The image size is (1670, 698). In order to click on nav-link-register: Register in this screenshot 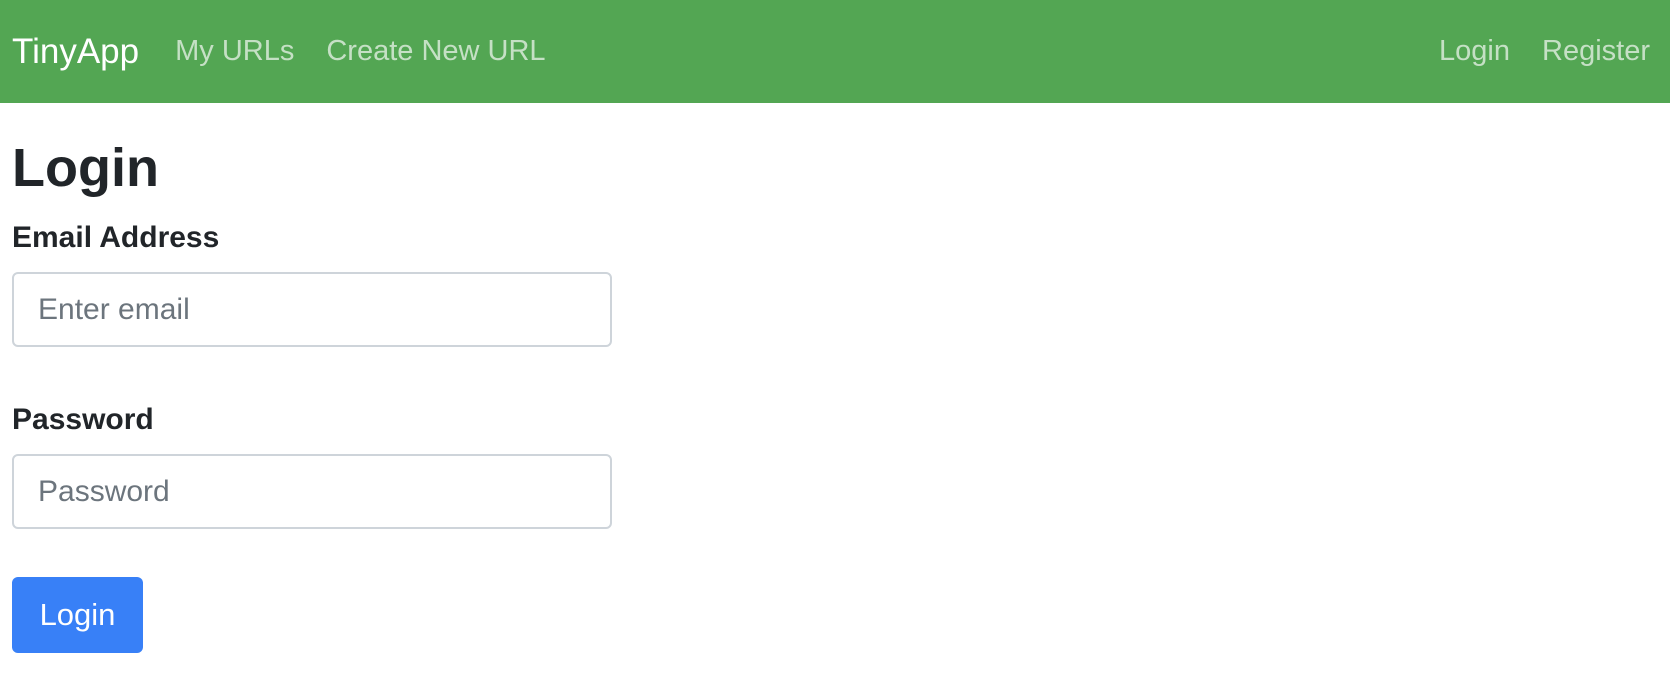, I will do `click(1596, 51)`.